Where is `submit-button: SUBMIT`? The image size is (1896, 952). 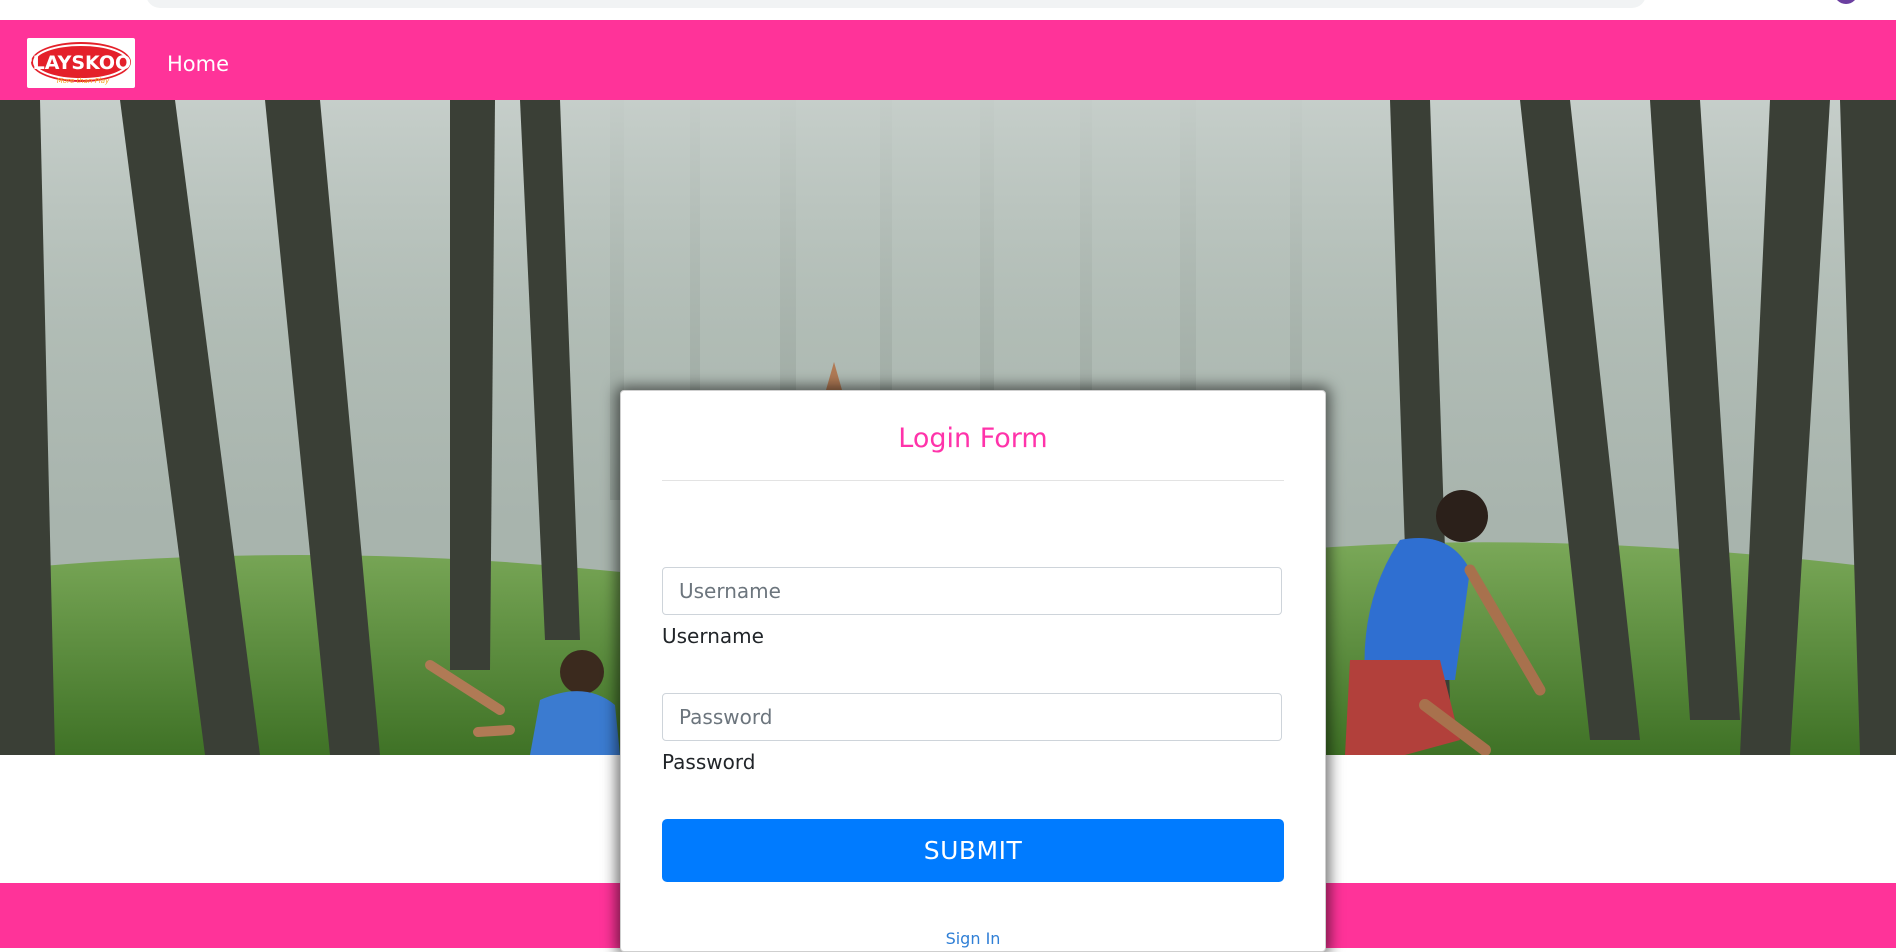
submit-button: SUBMIT is located at coordinates (973, 850).